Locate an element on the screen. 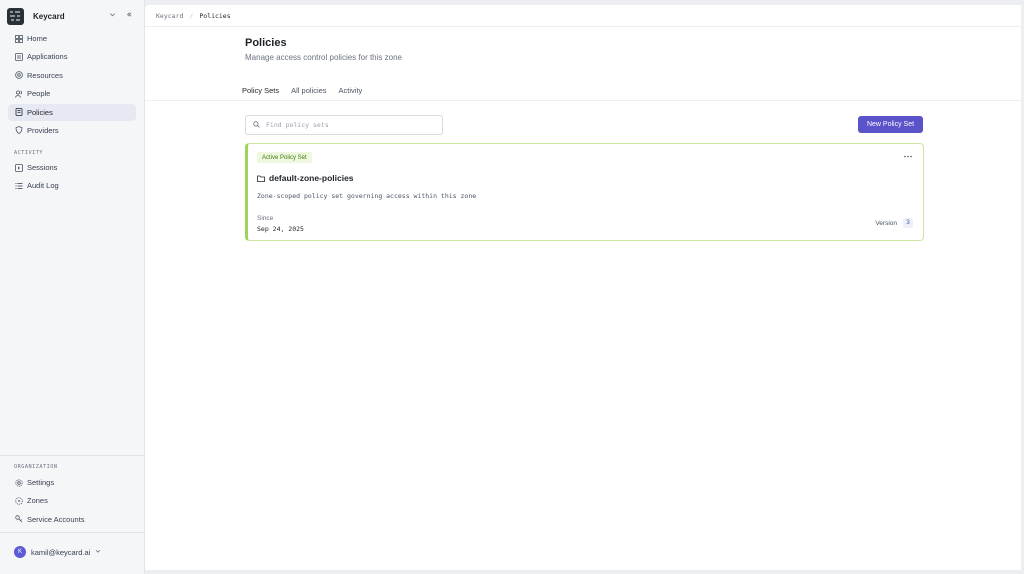 The height and width of the screenshot is (574, 1024). sidebar-item-label: Zones is located at coordinates (37, 501).